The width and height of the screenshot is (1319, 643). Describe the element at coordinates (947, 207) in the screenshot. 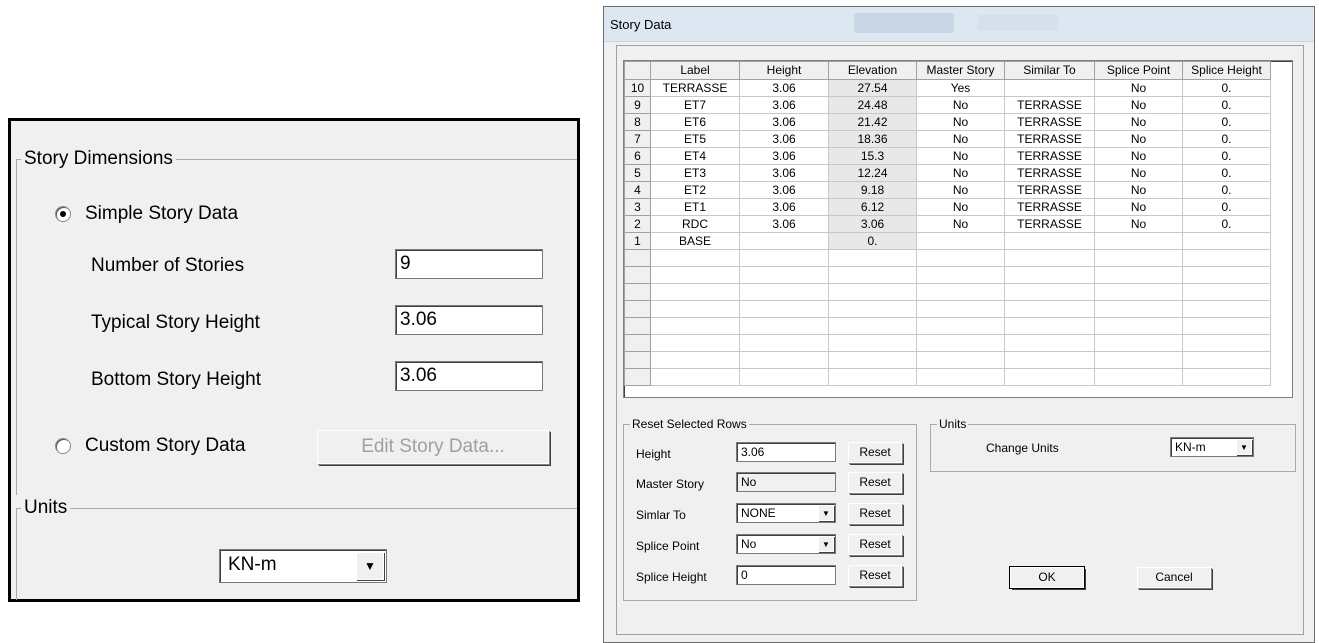

I see `table-row: 3 ET1 3.06 6.12 No TERRASSE No 0.` at that location.